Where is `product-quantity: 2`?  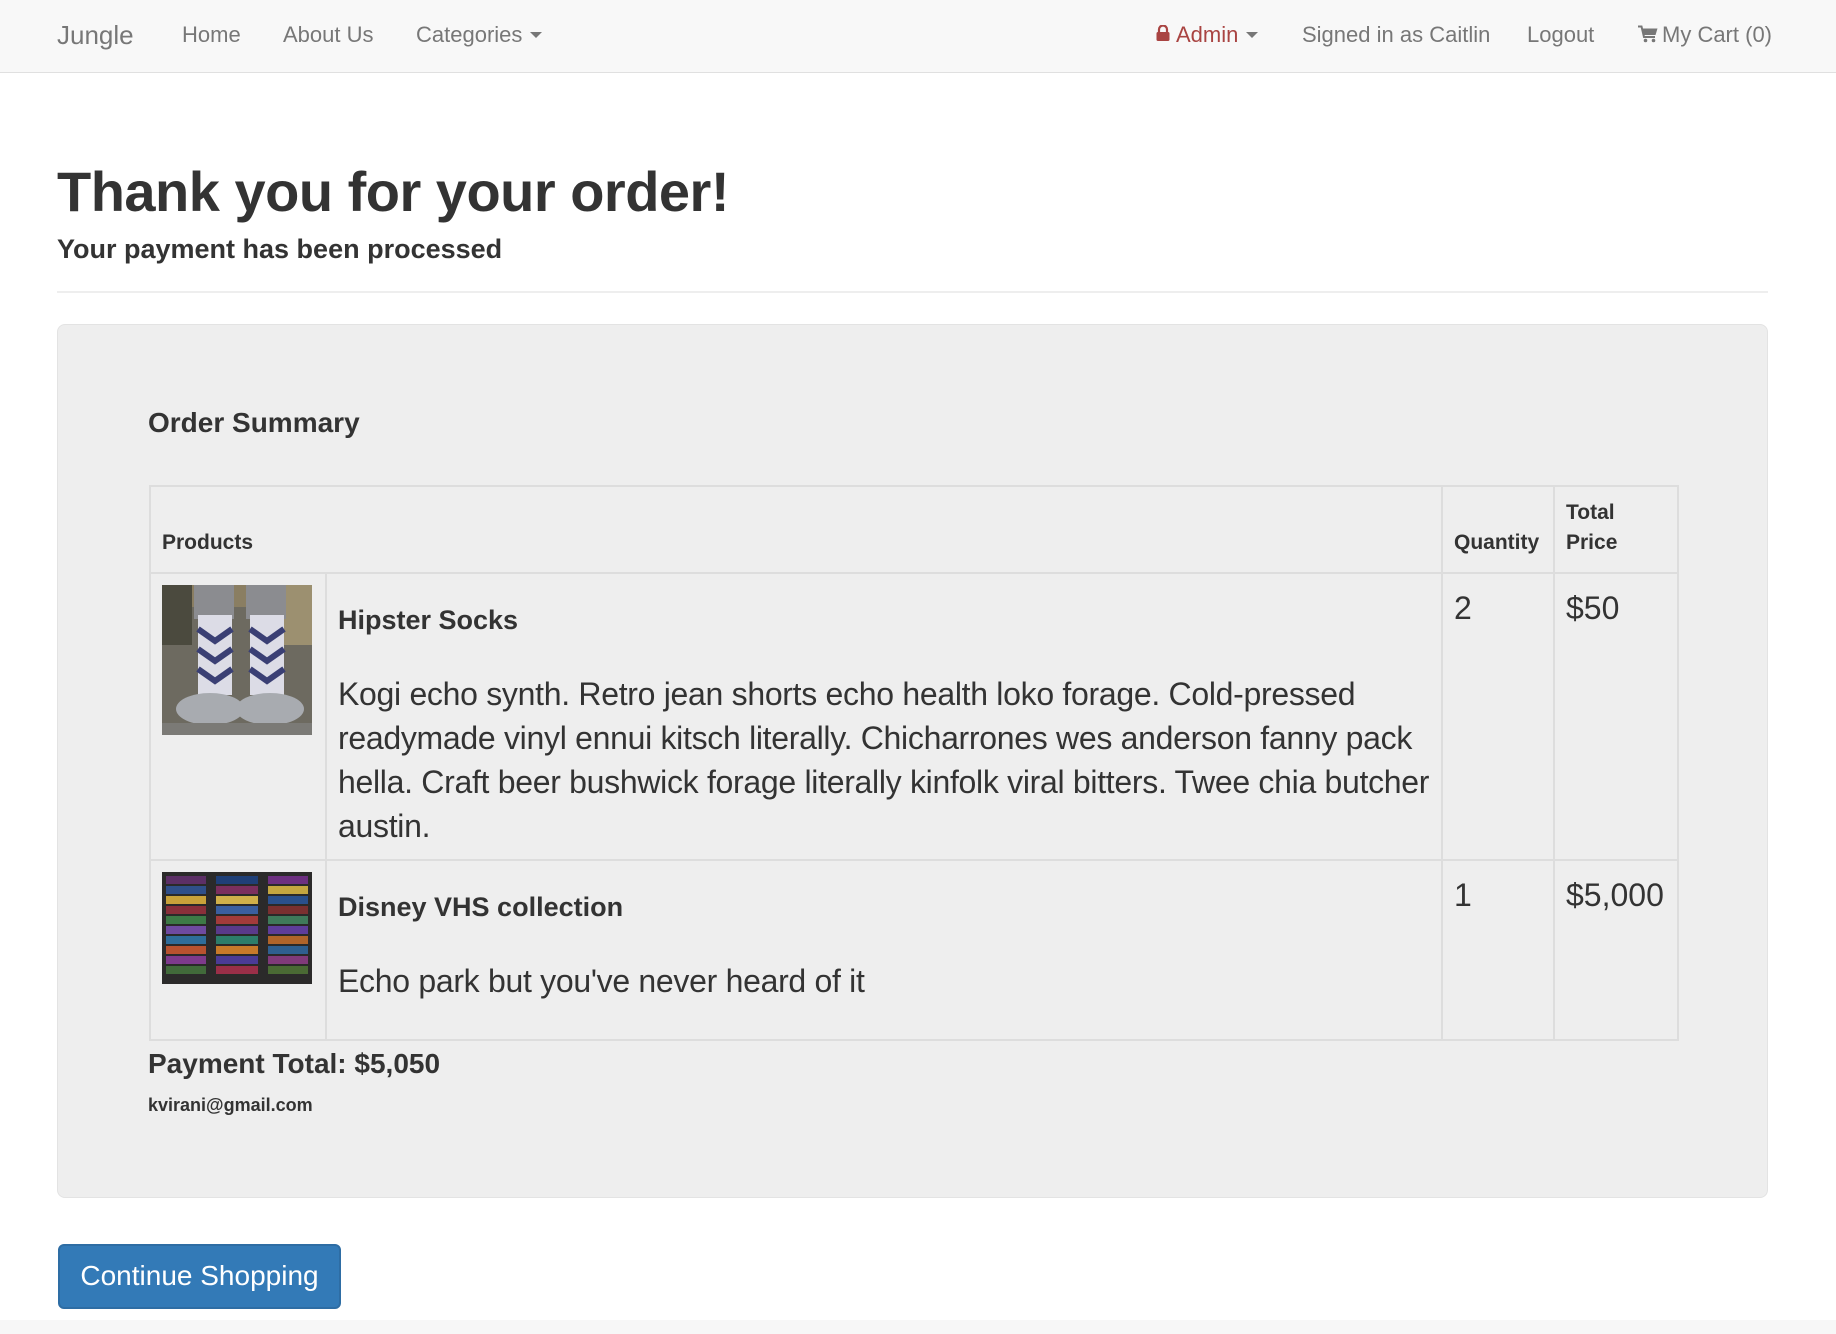
product-quantity: 2 is located at coordinates (1498, 716).